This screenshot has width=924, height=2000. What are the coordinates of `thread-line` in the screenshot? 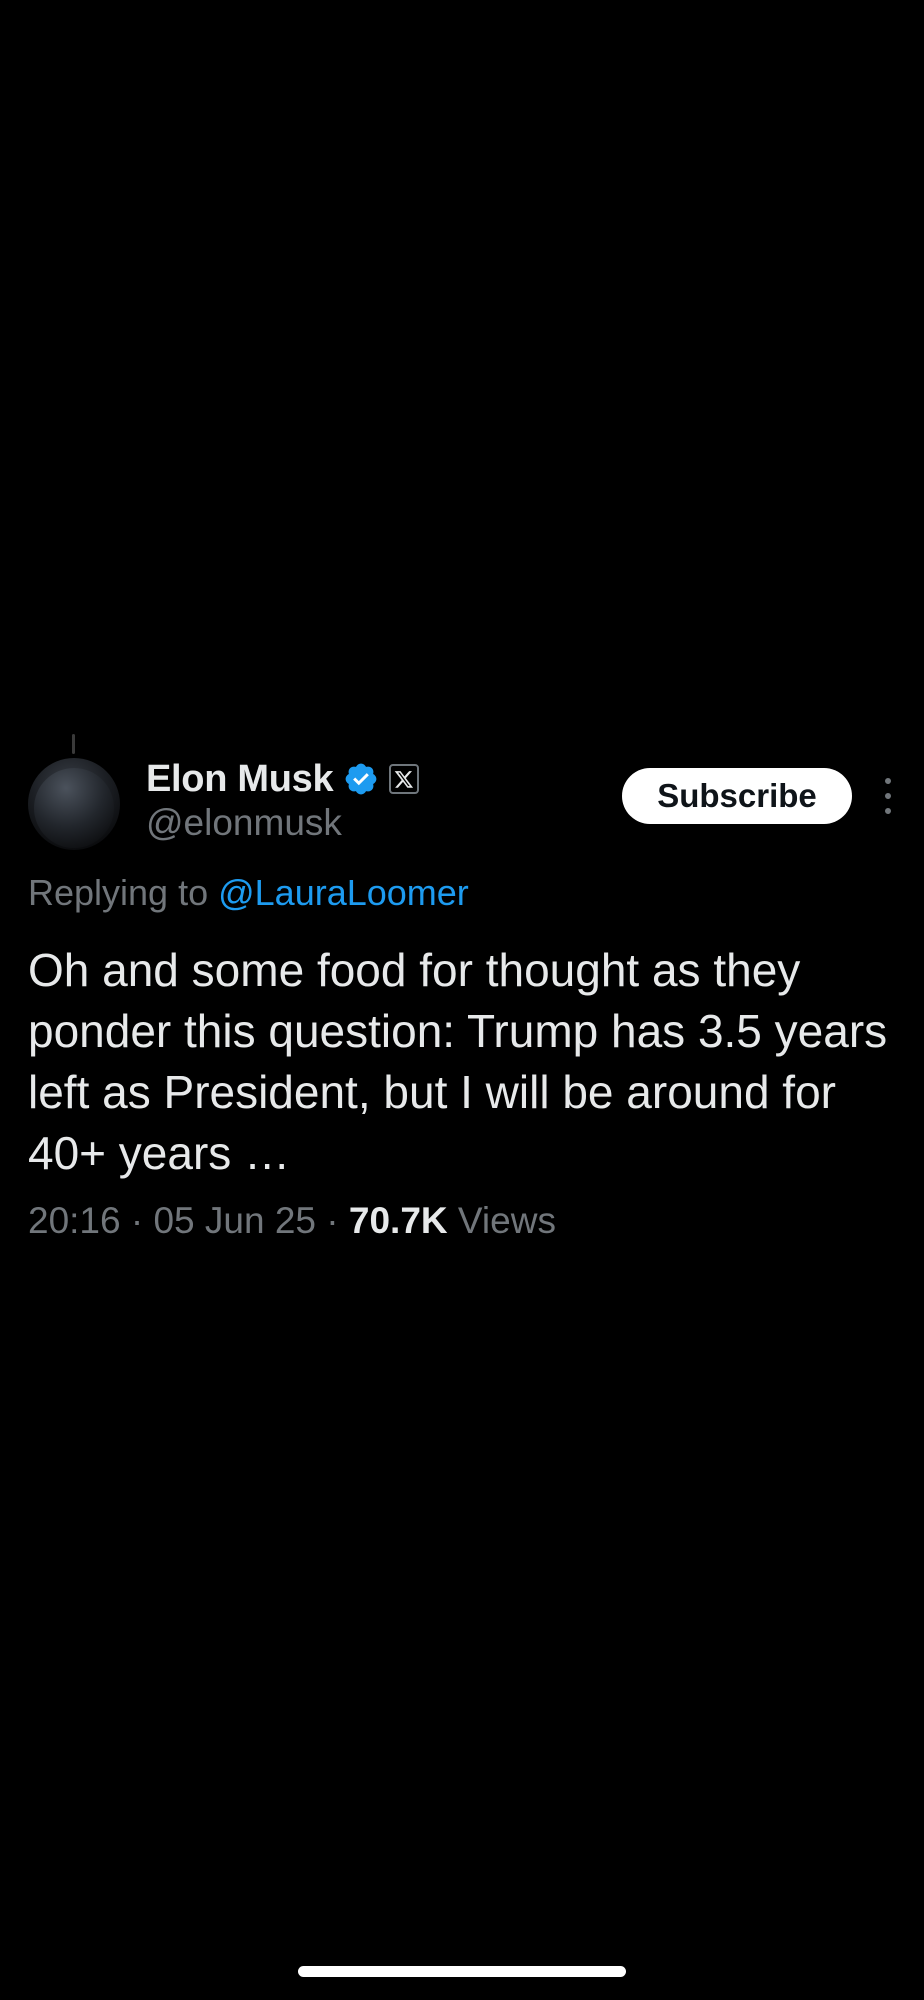 It's located at (73, 744).